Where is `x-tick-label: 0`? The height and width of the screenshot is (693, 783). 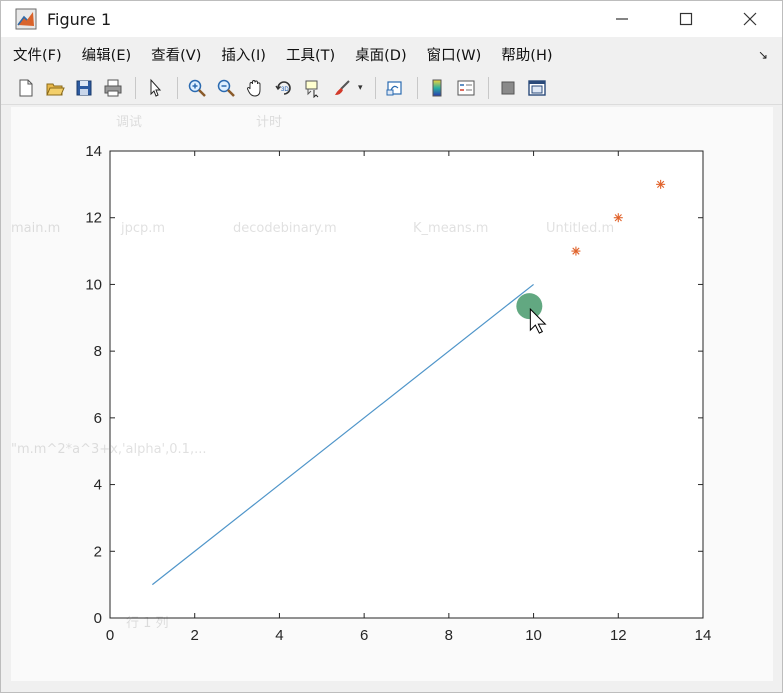 x-tick-label: 0 is located at coordinates (110, 635).